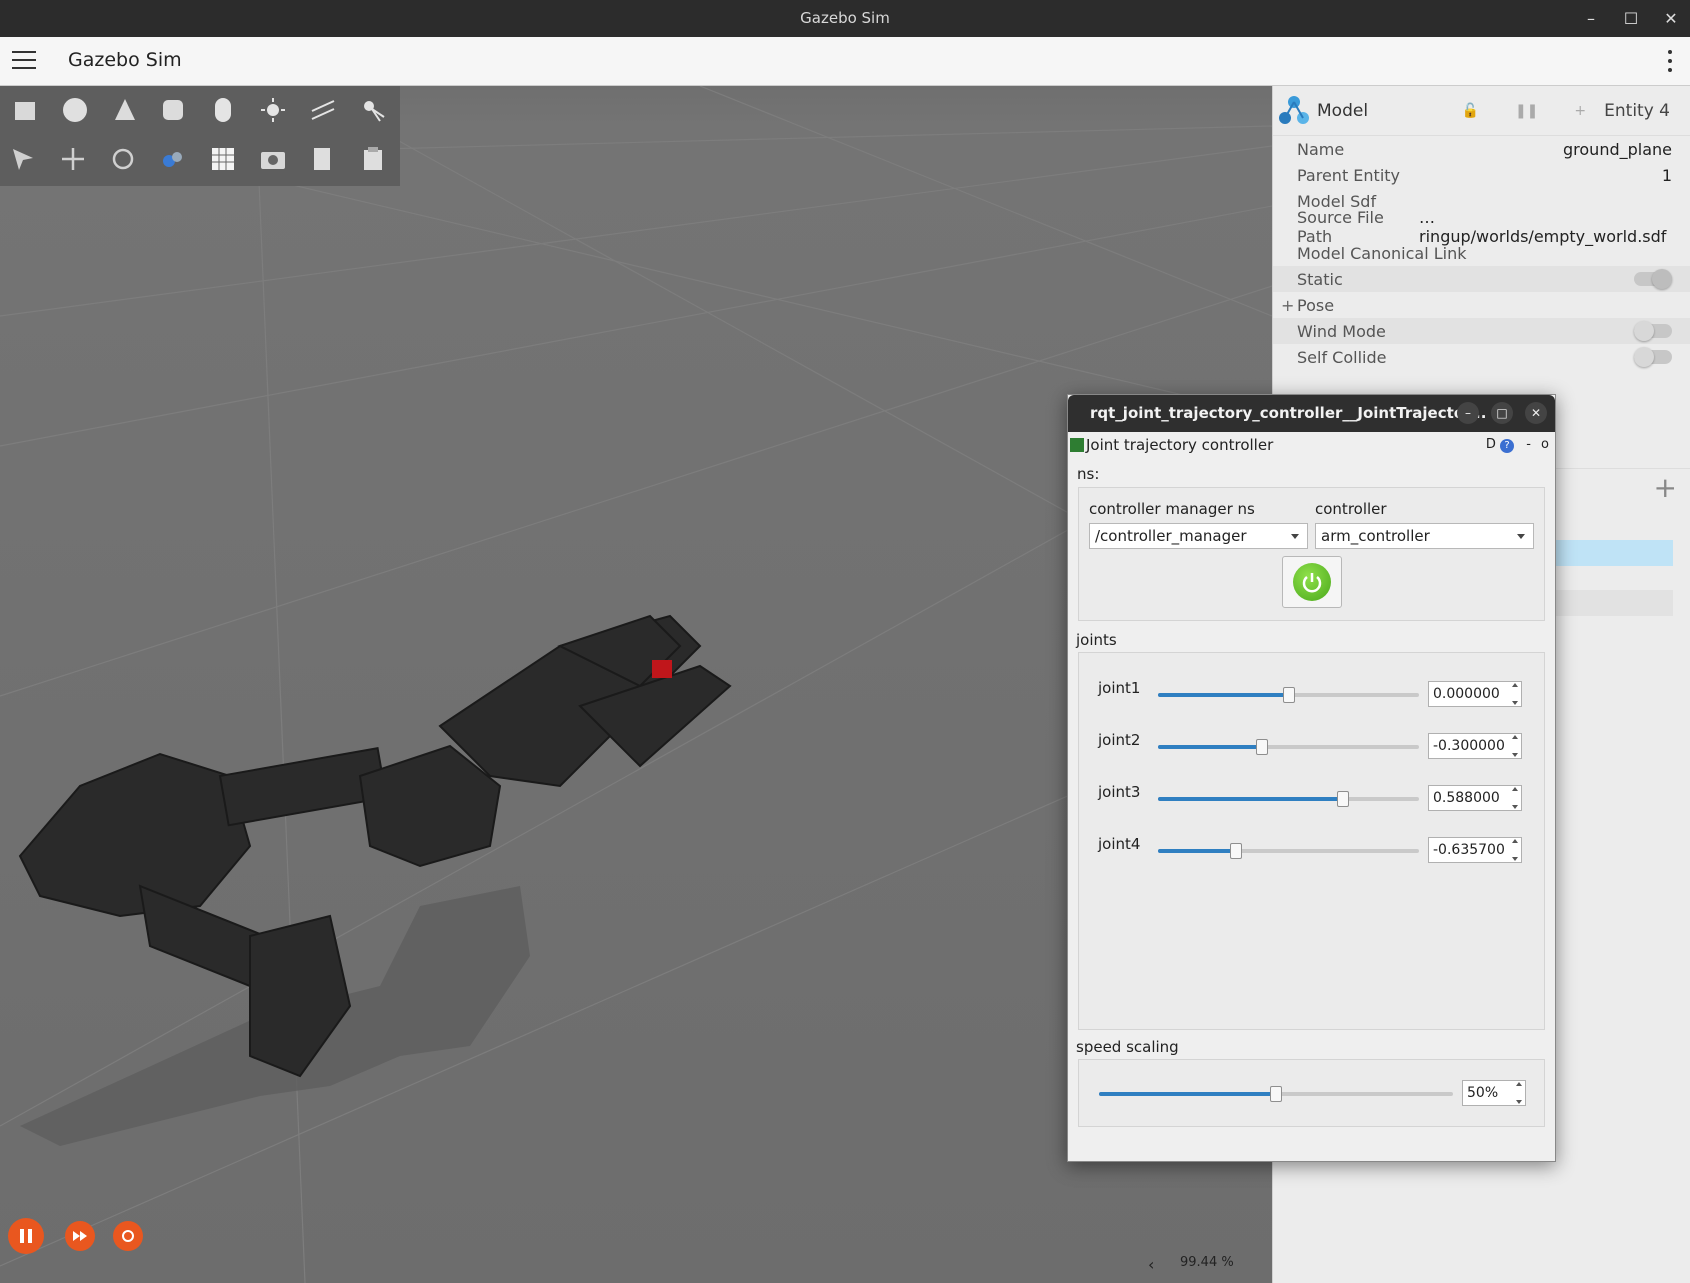  I want to click on joint-name: joint2, so click(1119, 740).